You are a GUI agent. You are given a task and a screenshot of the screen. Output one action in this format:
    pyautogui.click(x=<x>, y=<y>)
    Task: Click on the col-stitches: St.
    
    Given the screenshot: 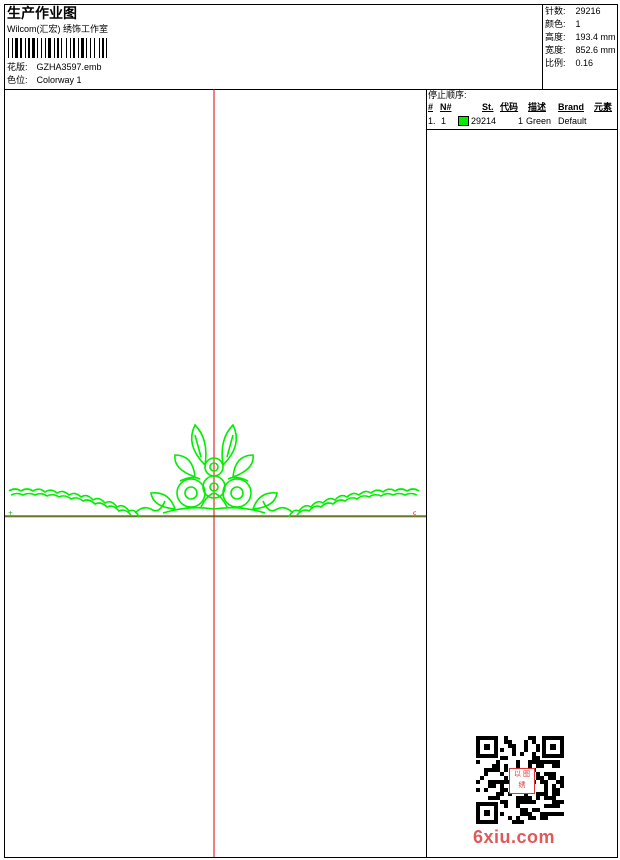 What is the action you would take?
    pyautogui.click(x=488, y=107)
    